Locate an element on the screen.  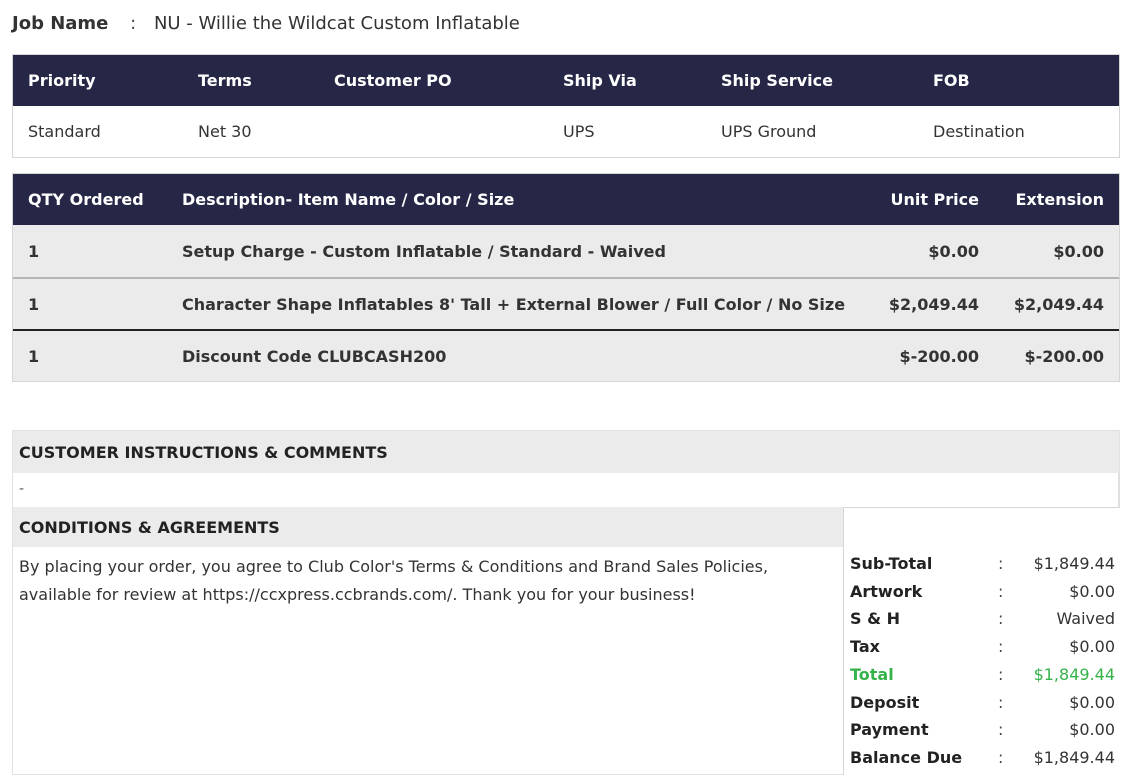
total-label: Balance Due is located at coordinates (906, 757).